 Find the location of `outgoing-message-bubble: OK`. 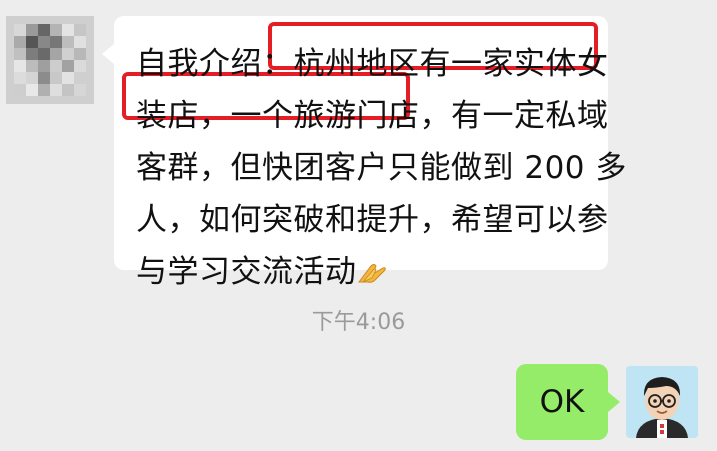

outgoing-message-bubble: OK is located at coordinates (568, 402).